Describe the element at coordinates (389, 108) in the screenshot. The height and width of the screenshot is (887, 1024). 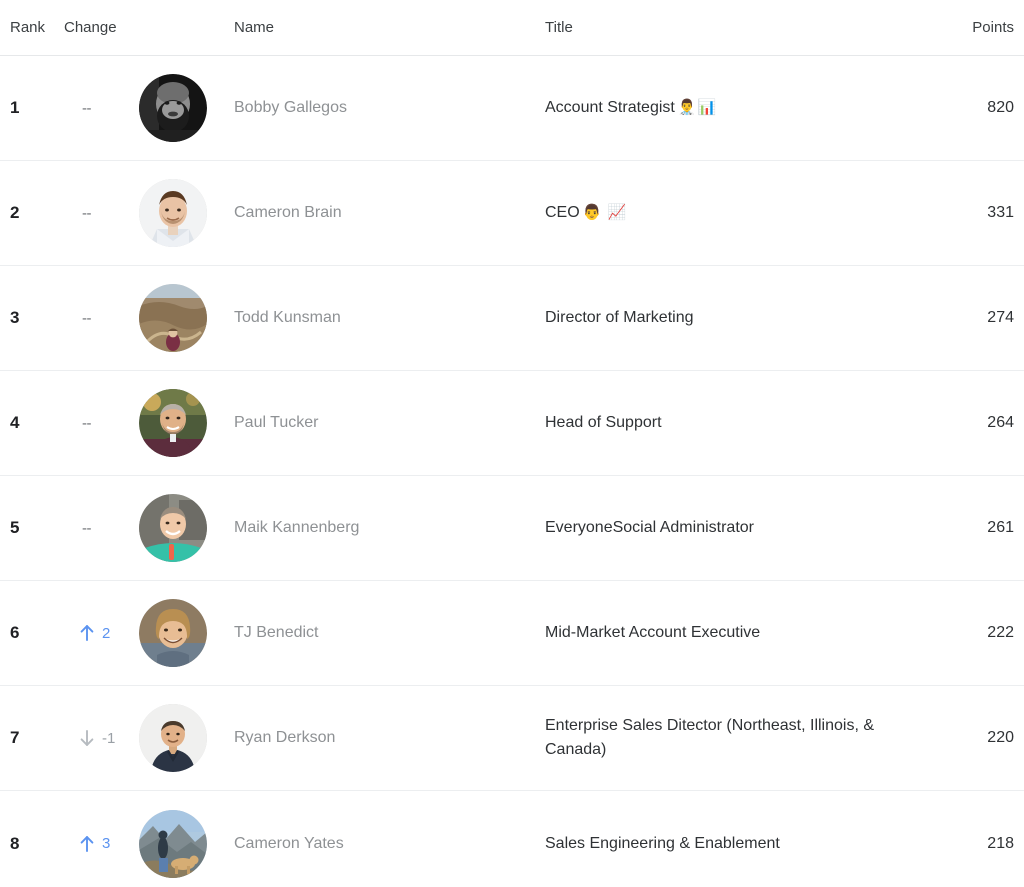
I see `name-cell: Bobby Gallegos` at that location.